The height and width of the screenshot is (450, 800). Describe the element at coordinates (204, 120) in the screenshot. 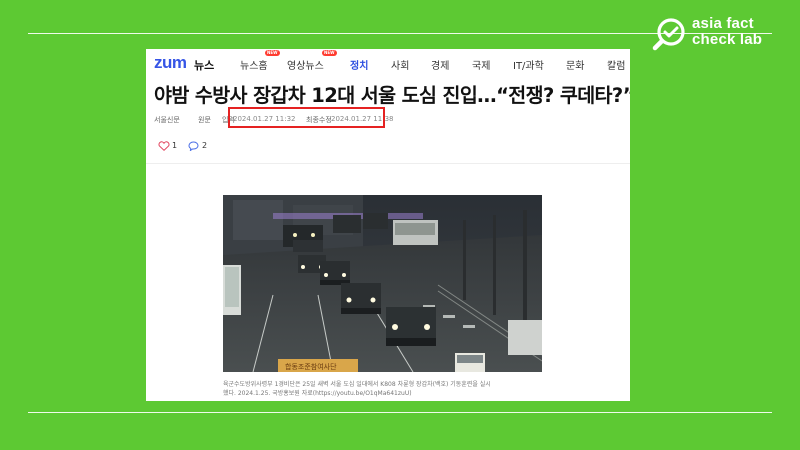

I see `original-link: 원문` at that location.